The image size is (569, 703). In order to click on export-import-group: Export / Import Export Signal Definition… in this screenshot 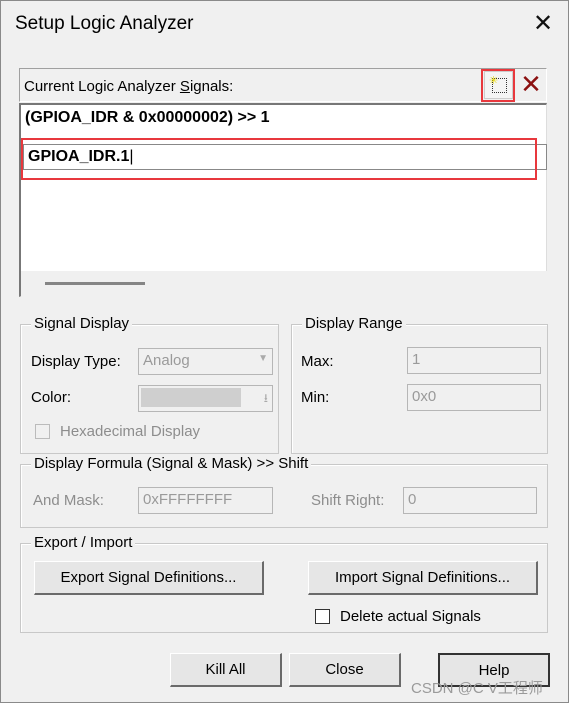, I will do `click(284, 583)`.